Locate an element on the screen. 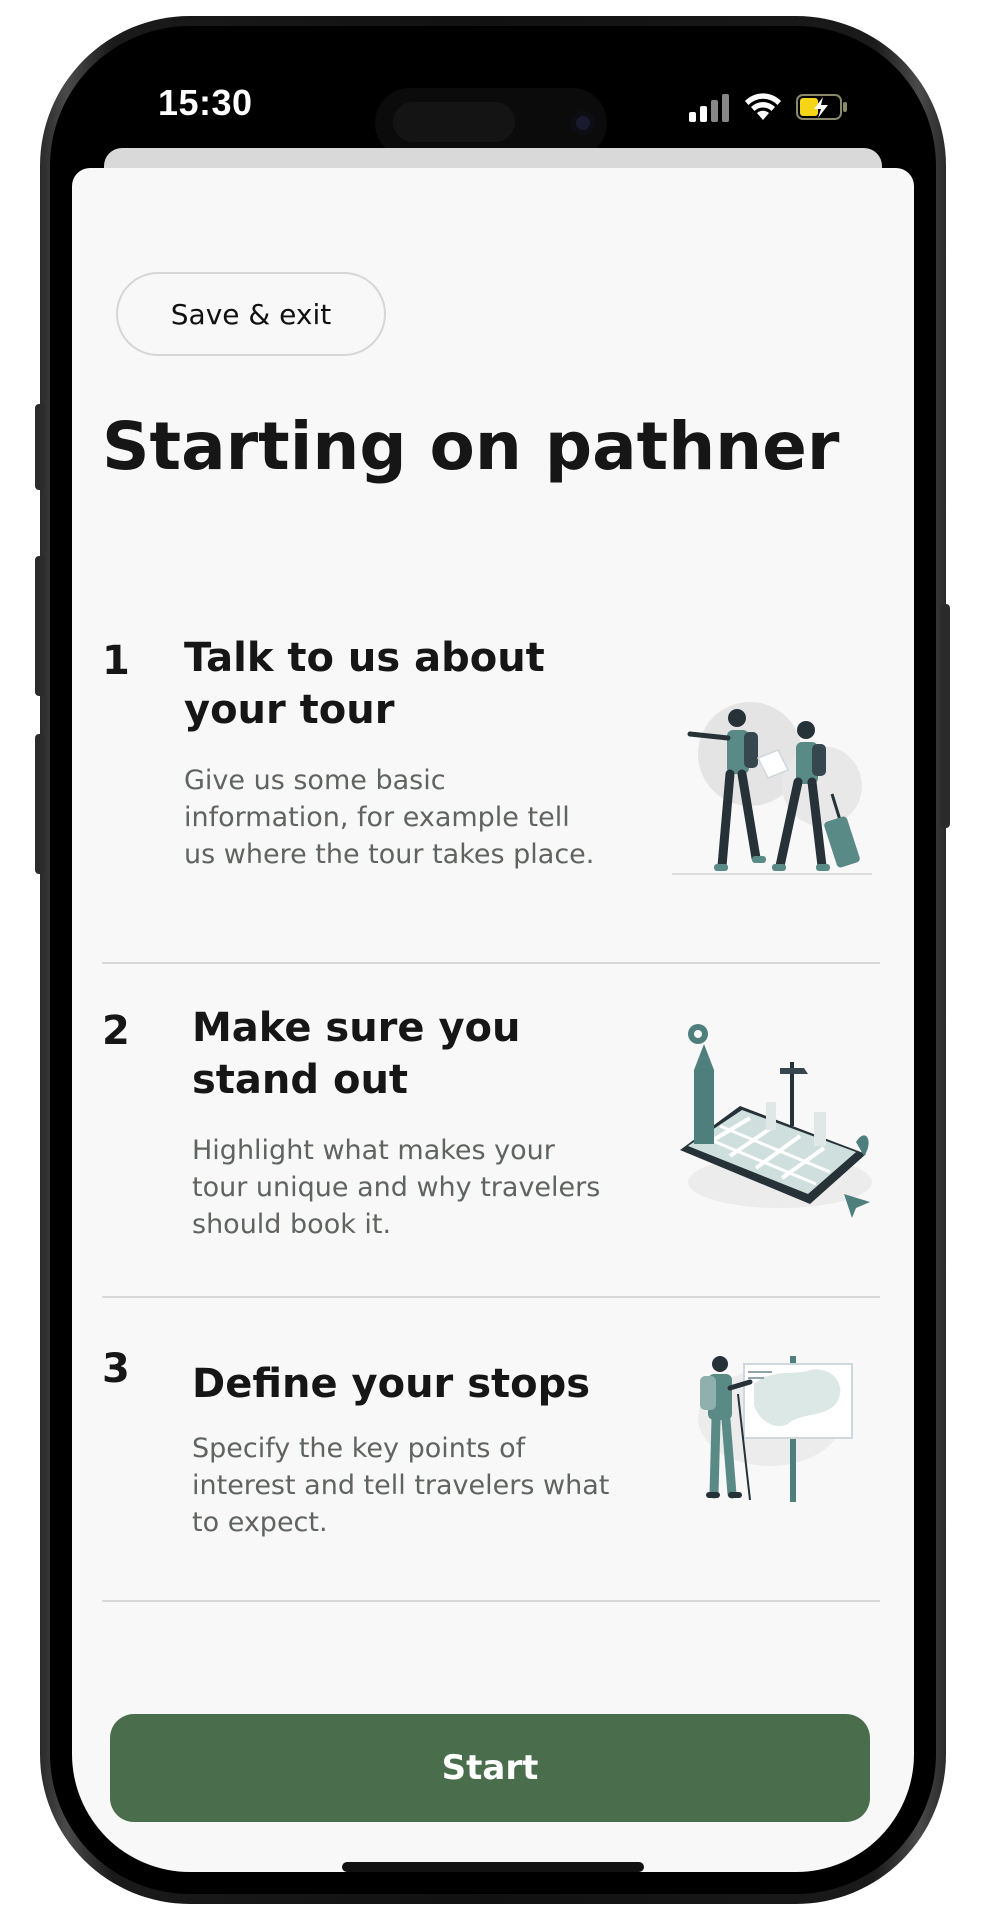 Image resolution: width=986 pixels, height=1920 pixels. island-sensor is located at coordinates (454, 122).